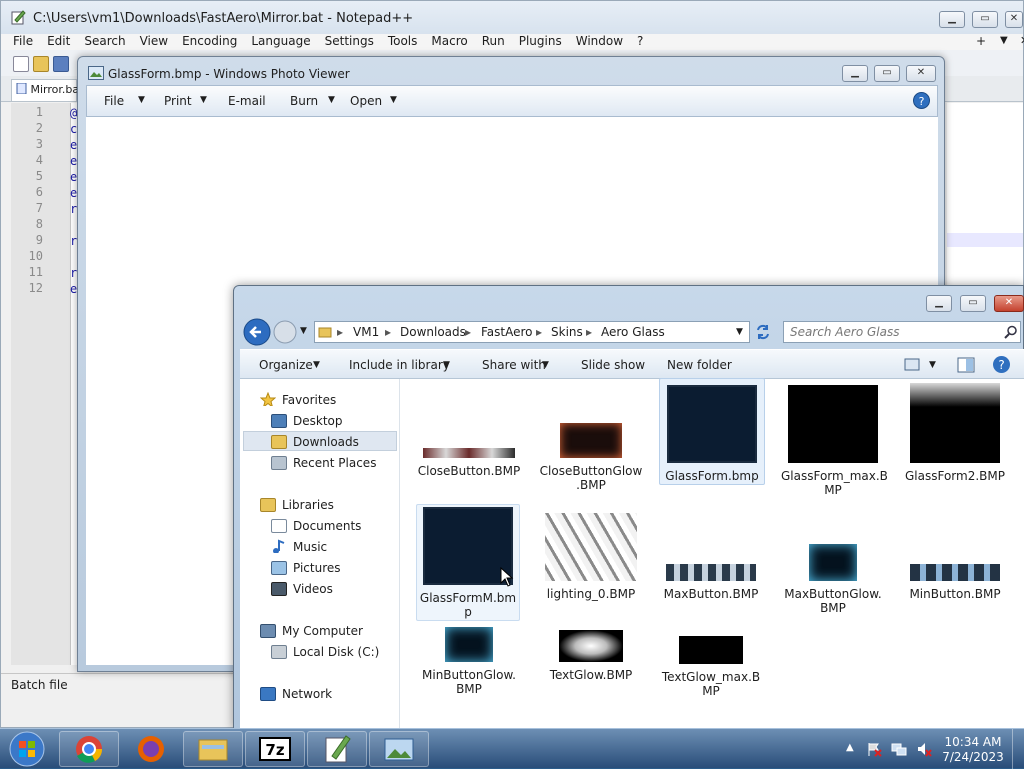  What do you see at coordinates (213, 749) in the screenshot?
I see `taskbar-file-explorer` at bounding box center [213, 749].